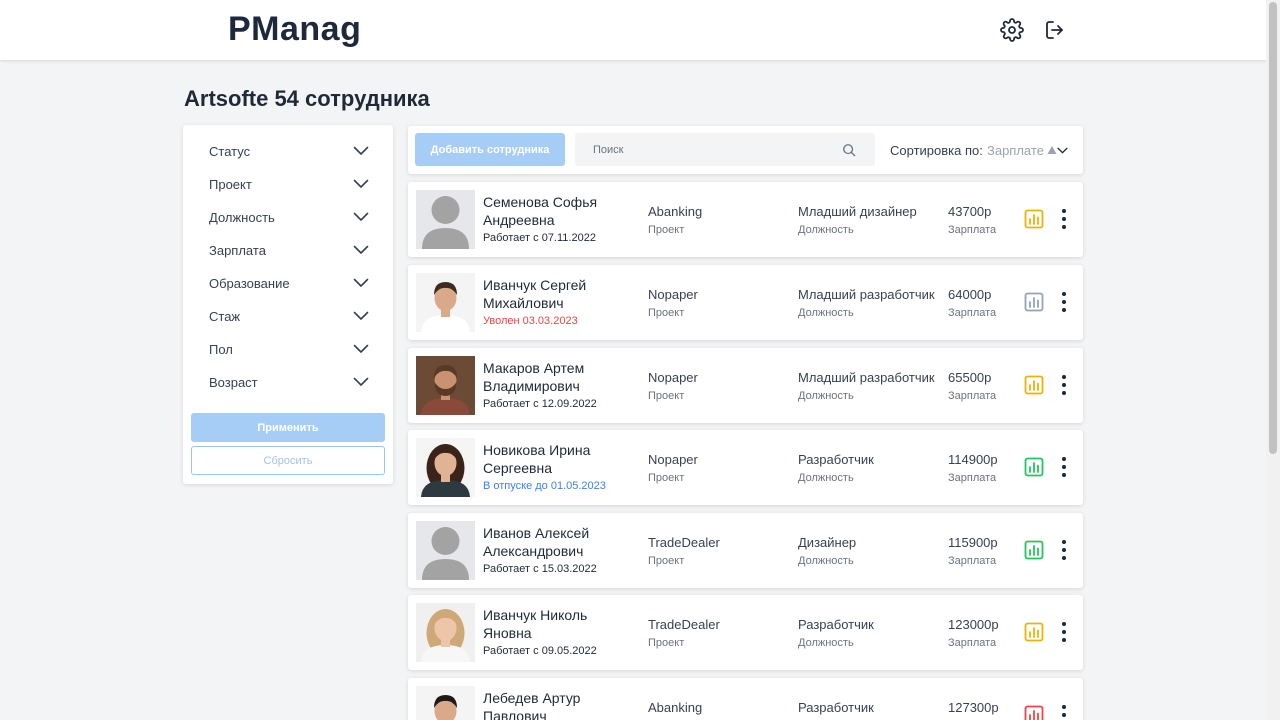 The width and height of the screenshot is (1280, 720). I want to click on search-input, so click(705, 149).